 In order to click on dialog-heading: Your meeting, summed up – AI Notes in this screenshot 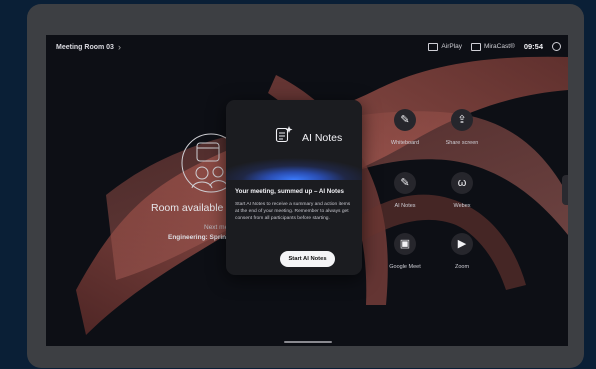, I will do `click(289, 191)`.